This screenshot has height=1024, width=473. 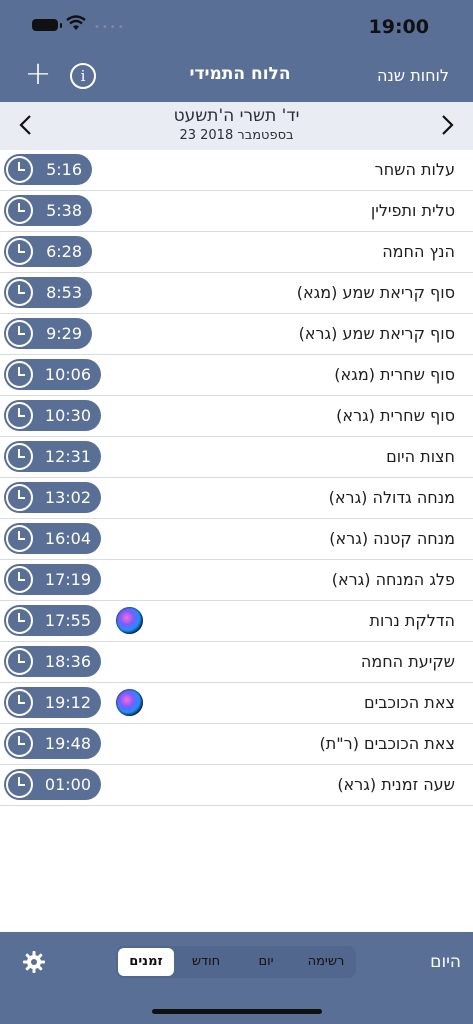 I want to click on time-button: 19:12, so click(x=52, y=702).